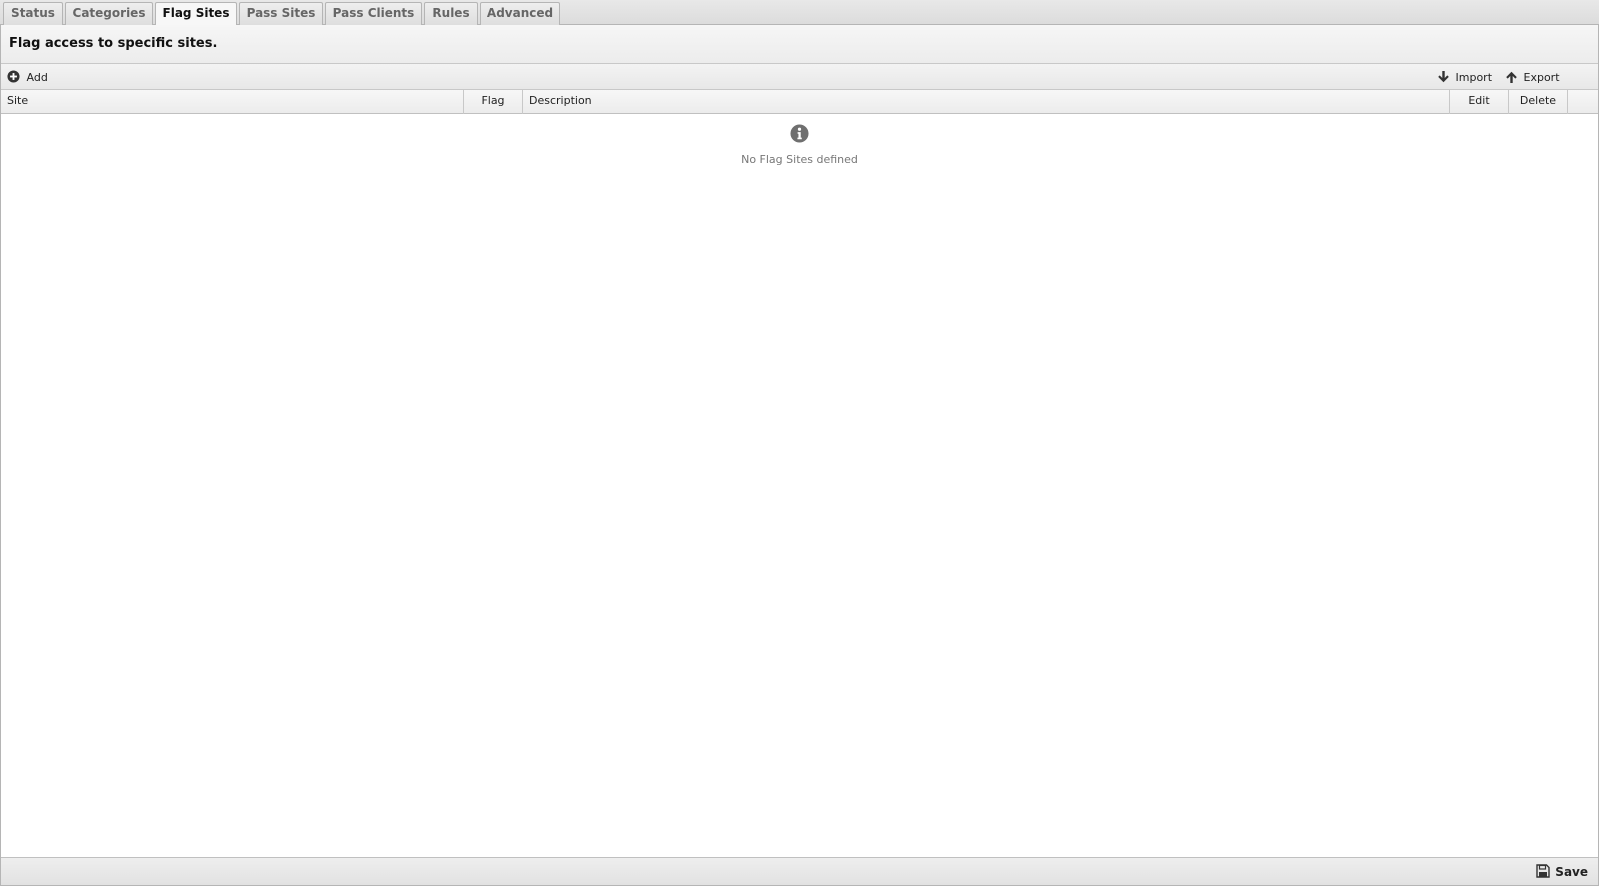 This screenshot has width=1599, height=886. I want to click on panel-footer: Save, so click(799, 871).